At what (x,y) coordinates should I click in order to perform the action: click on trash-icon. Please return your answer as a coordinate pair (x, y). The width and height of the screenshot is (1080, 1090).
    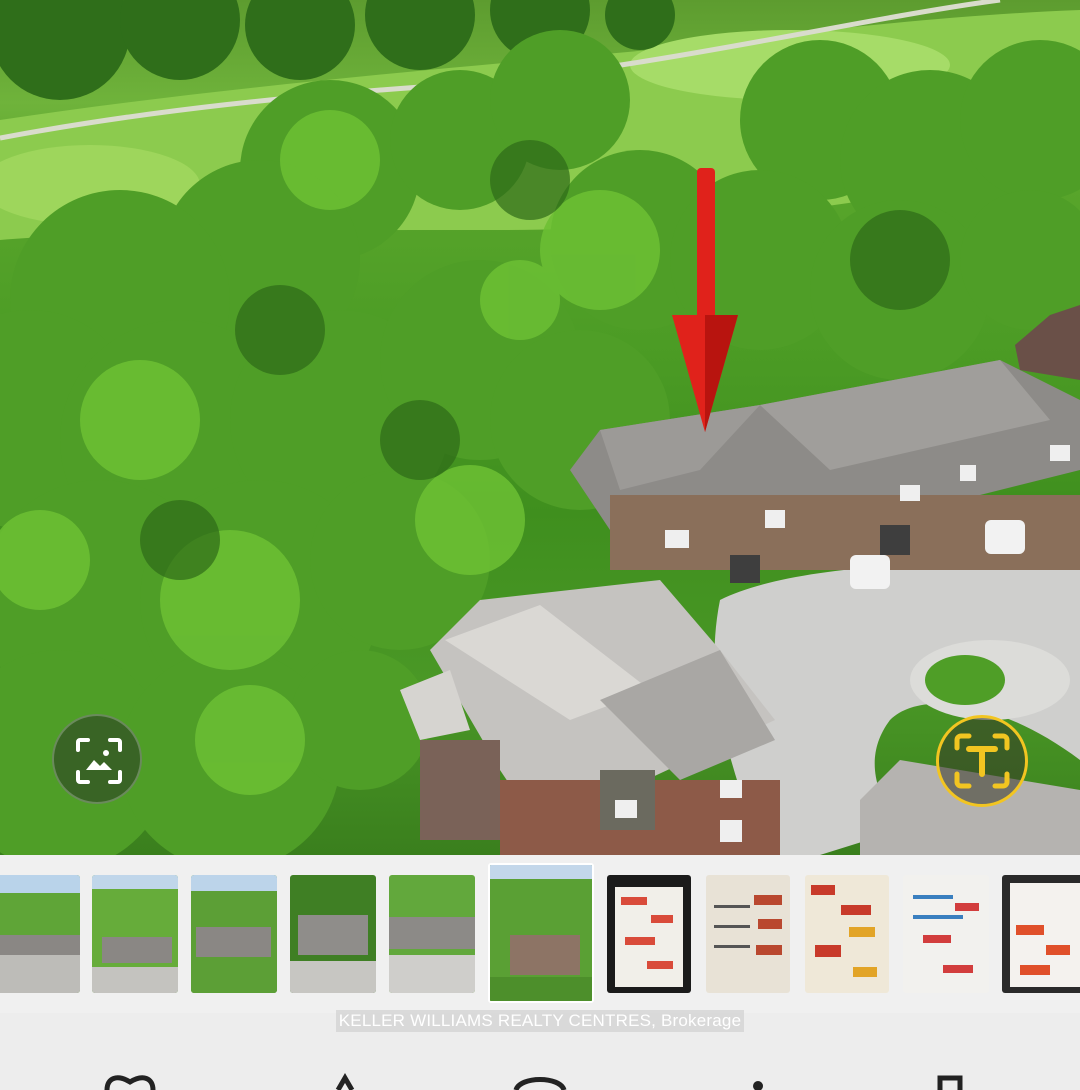
    Looking at the image, I should click on (950, 1080).